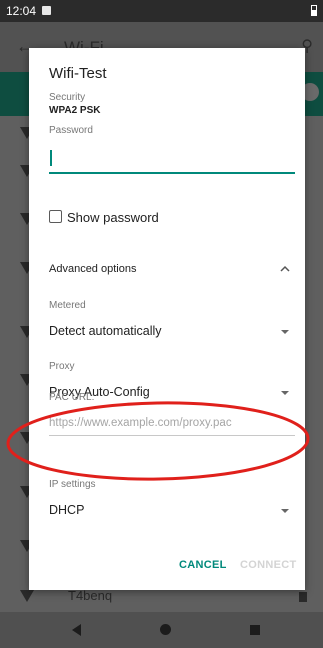 This screenshot has height=648, width=323. What do you see at coordinates (76, 630) in the screenshot?
I see `nav-back-icon` at bounding box center [76, 630].